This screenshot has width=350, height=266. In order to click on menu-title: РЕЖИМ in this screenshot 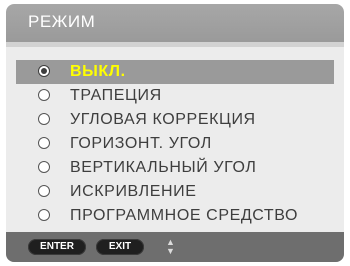, I will do `click(62, 21)`.